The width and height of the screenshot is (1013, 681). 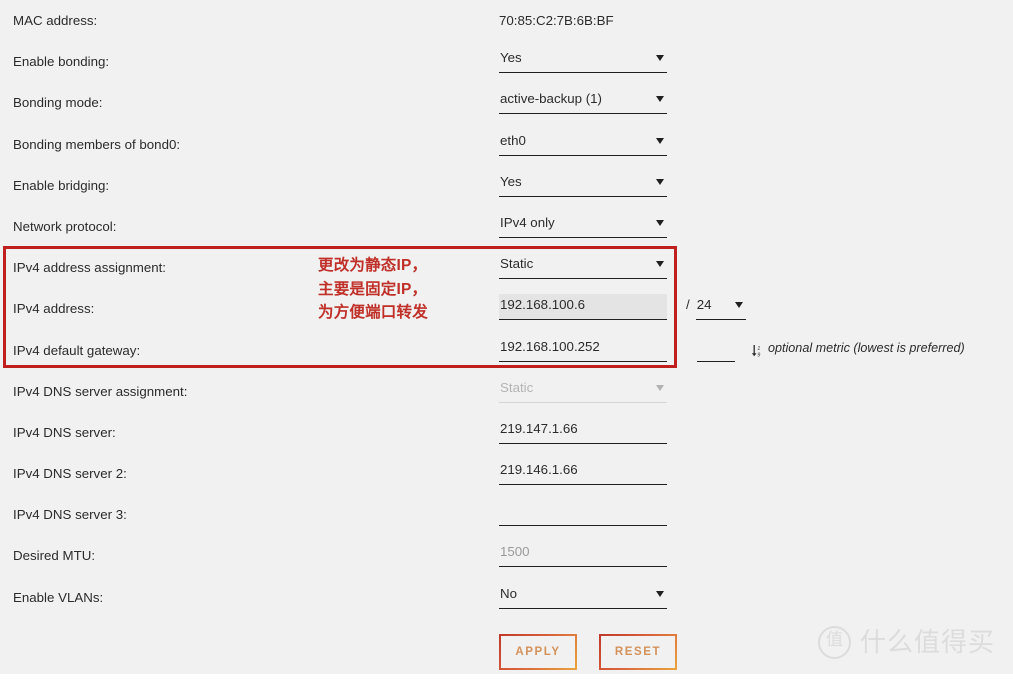 I want to click on annotation-text: 更改为静态IP， 主要是固定IP， 为方便端口转发, so click(x=373, y=289).